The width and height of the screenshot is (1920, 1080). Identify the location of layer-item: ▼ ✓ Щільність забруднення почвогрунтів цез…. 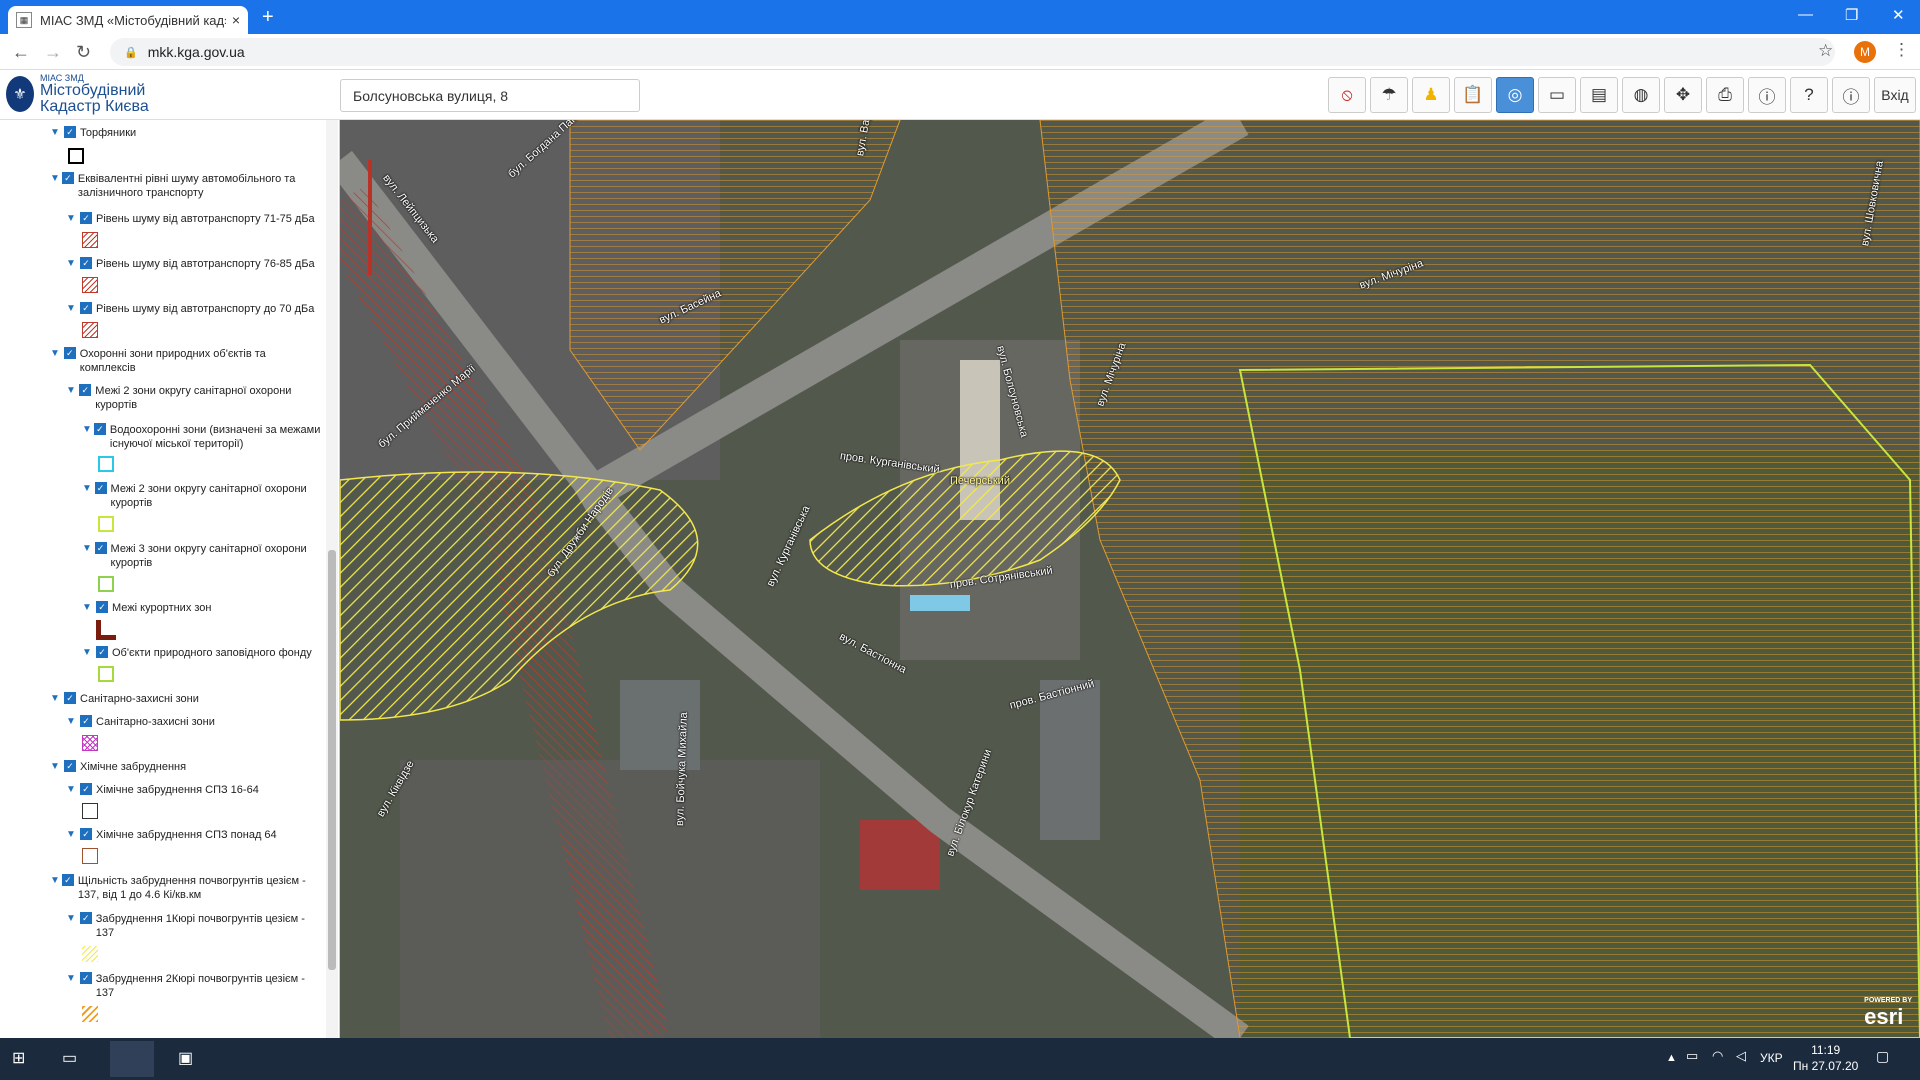
(185, 888).